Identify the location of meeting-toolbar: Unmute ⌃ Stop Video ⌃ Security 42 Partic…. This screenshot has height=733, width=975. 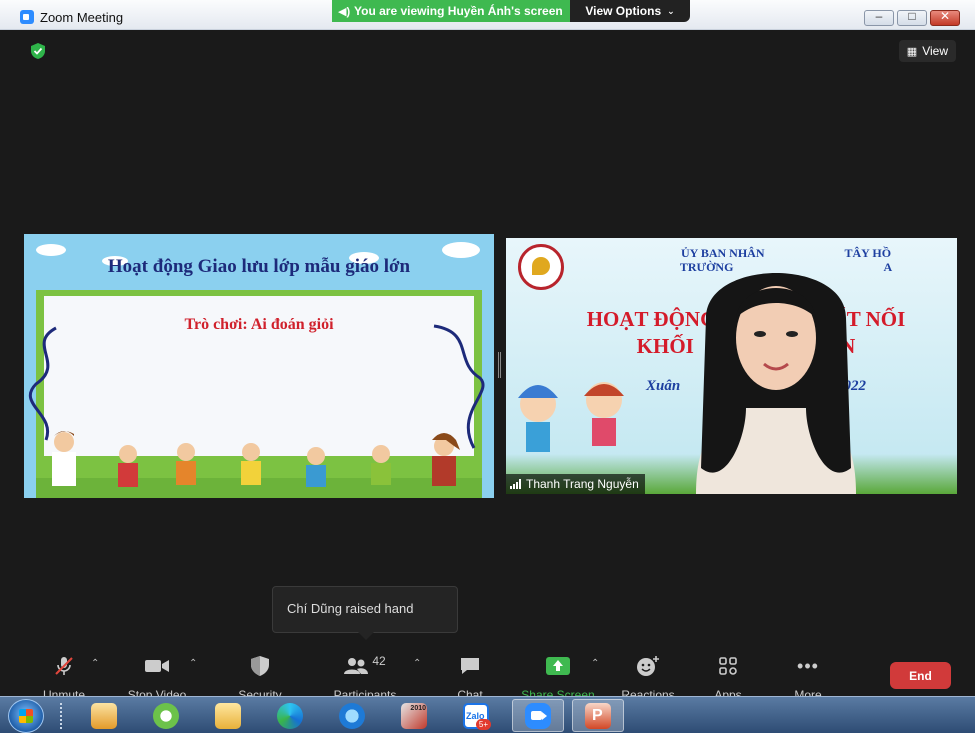
(488, 676).